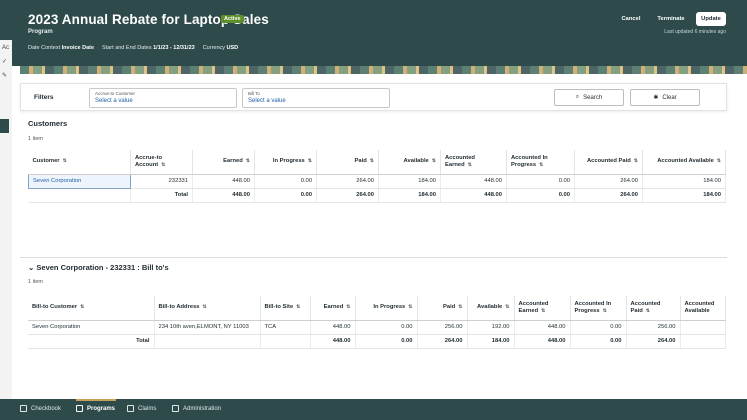 The width and height of the screenshot is (747, 420). I want to click on bill-to-select: Bill To Select a value, so click(316, 98).